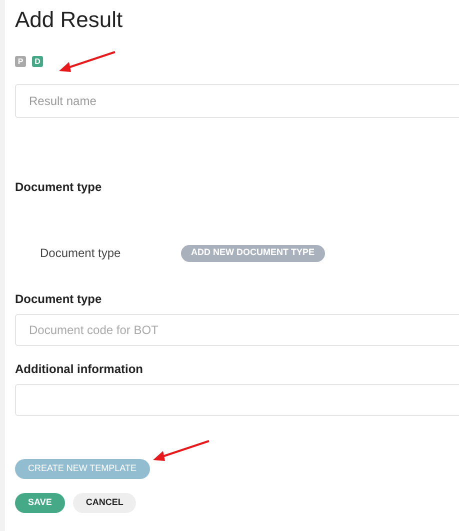  Describe the element at coordinates (237, 101) in the screenshot. I see `result-name-field: Result name` at that location.